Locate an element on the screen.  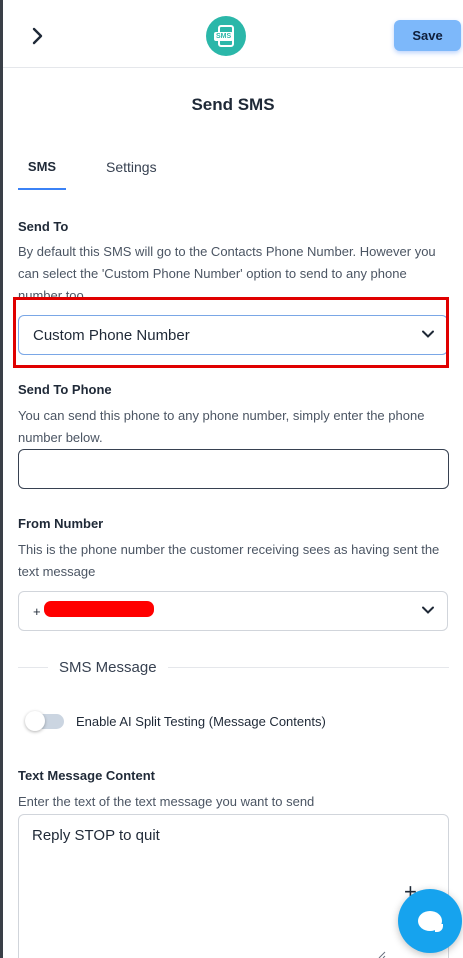
ai-split-testing-toggle is located at coordinates (44, 721).